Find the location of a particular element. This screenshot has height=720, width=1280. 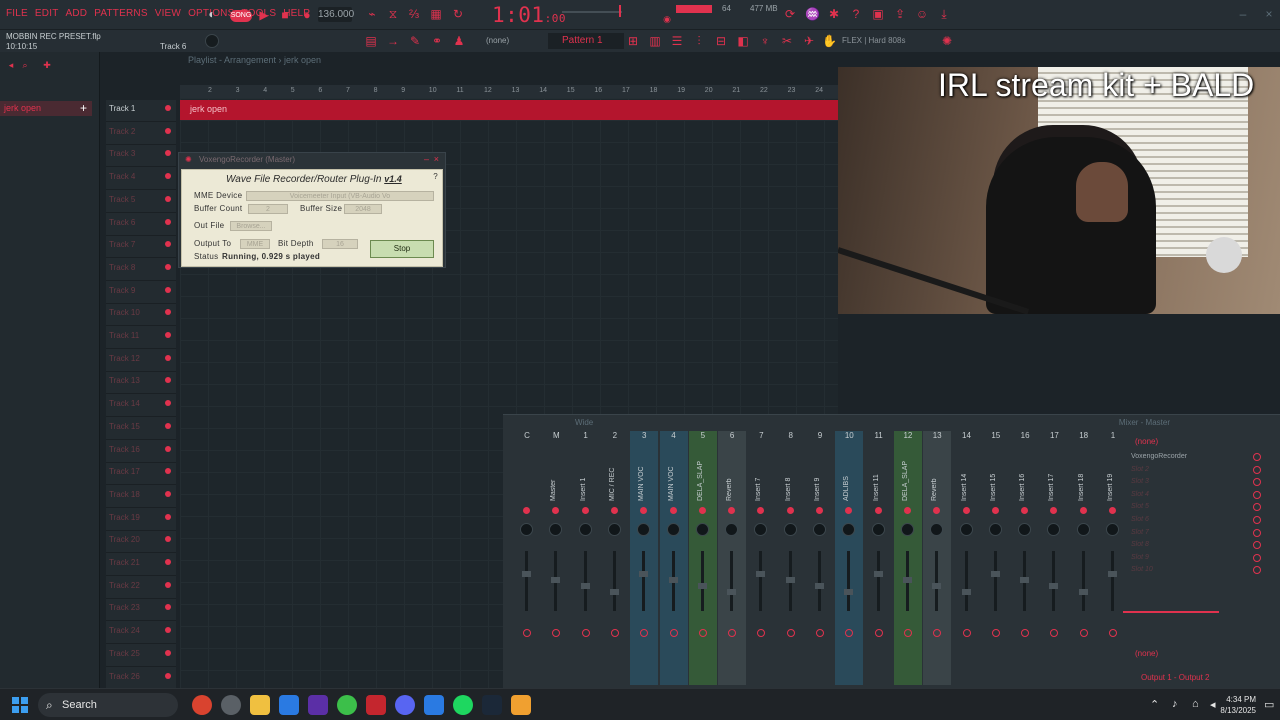

discord-icon is located at coordinates (405, 705).